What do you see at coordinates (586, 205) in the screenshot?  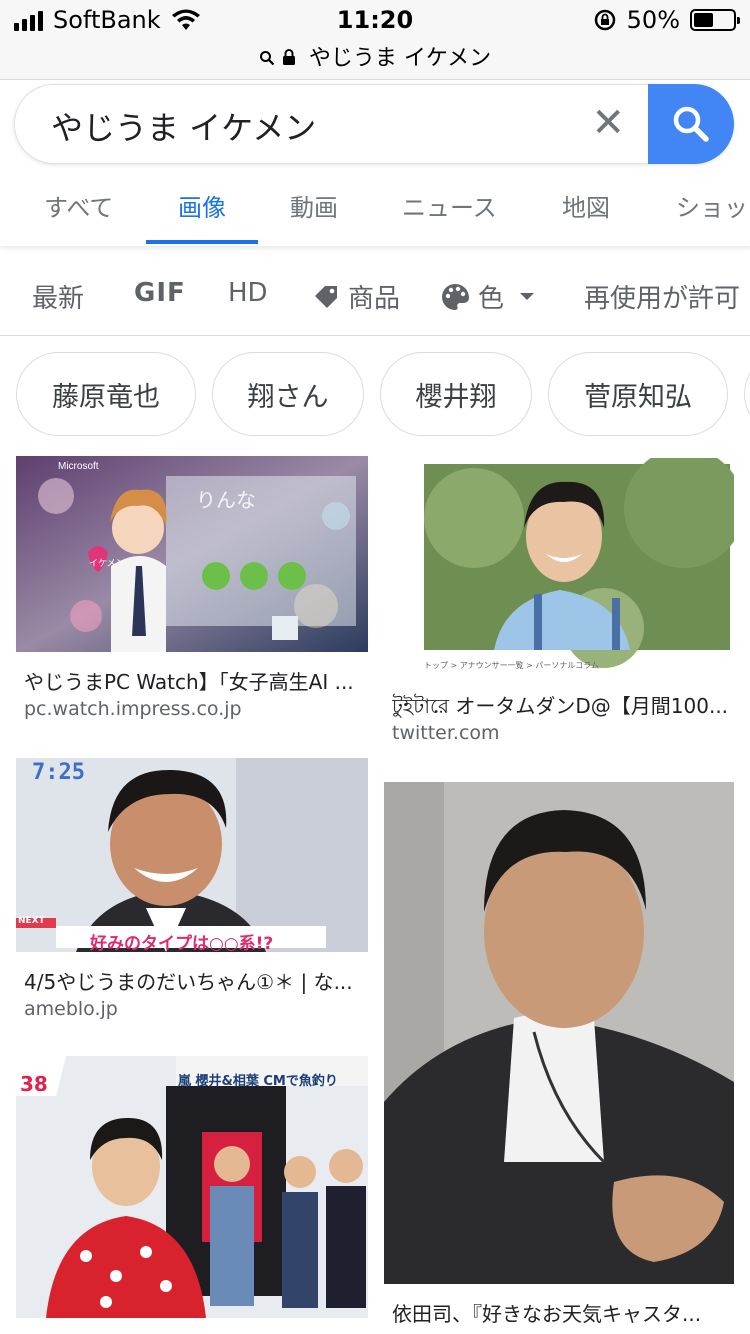 I see `tab-maps: 地図` at bounding box center [586, 205].